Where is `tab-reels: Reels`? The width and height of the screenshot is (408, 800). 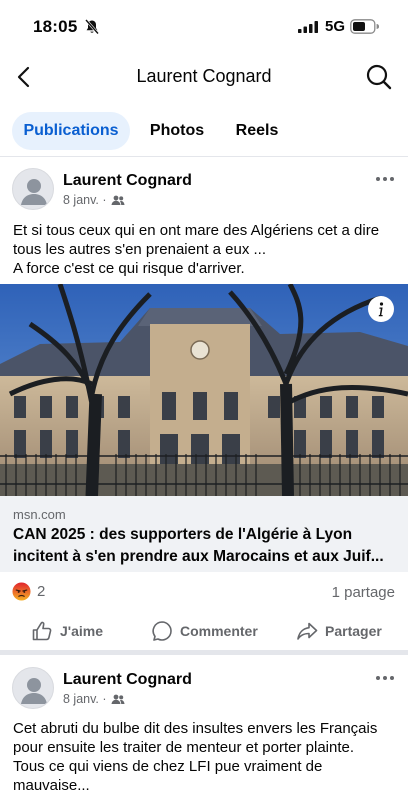
tab-reels: Reels is located at coordinates (257, 131).